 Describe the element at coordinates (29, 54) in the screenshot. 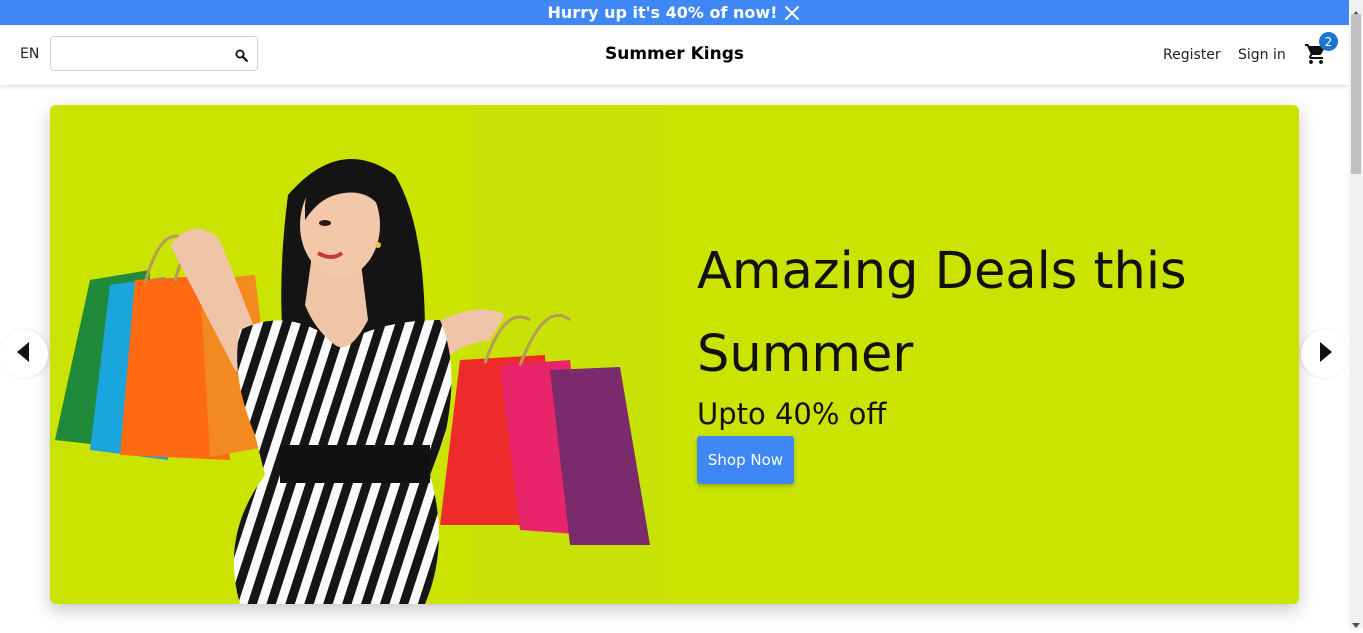

I see `language-selector: EN` at that location.